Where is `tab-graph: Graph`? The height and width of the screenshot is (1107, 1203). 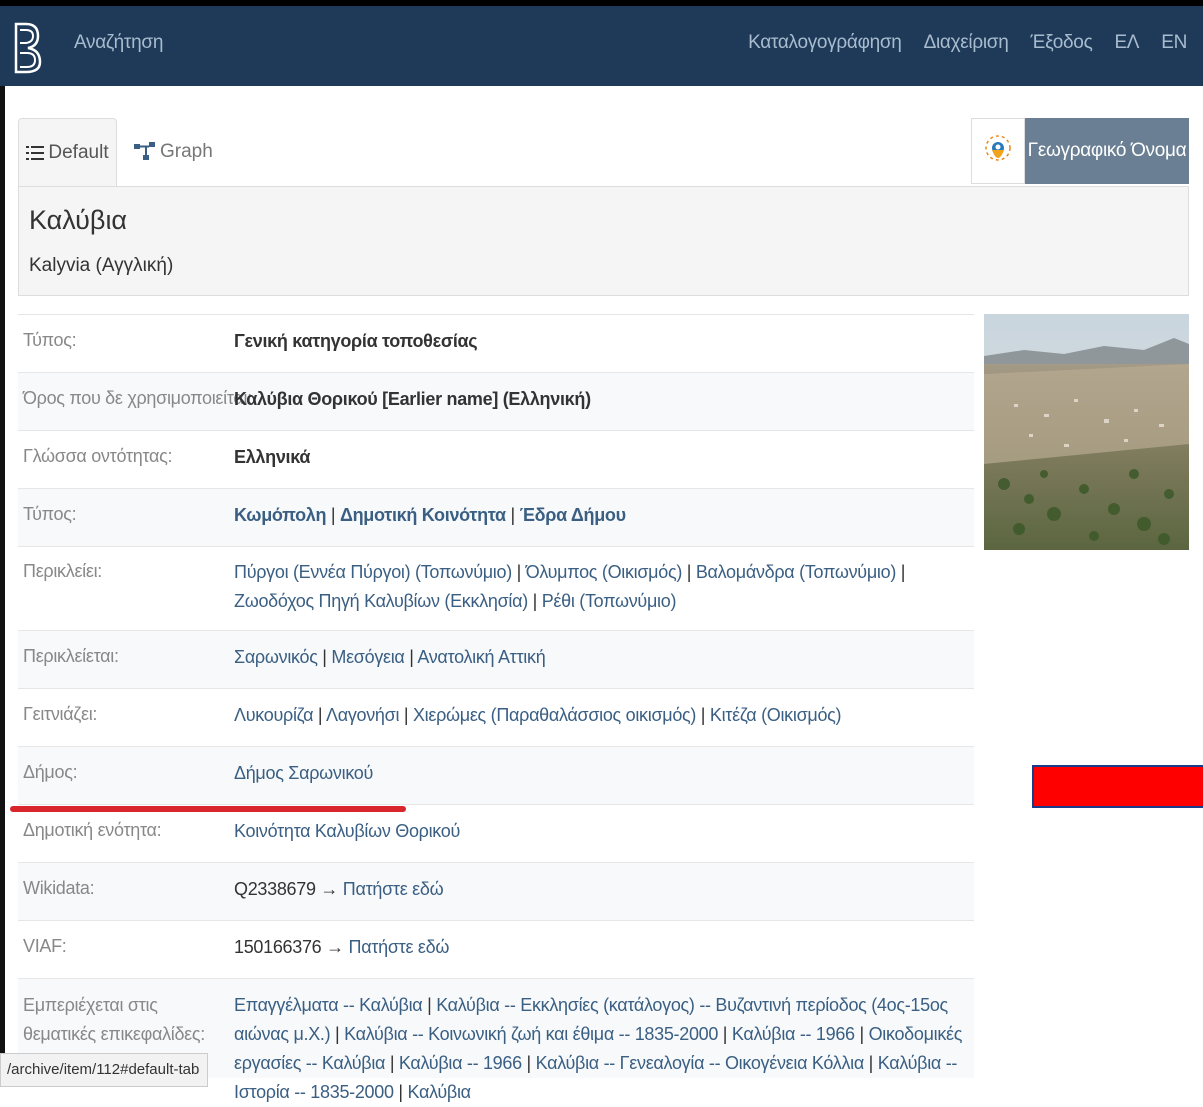
tab-graph: Graph is located at coordinates (173, 152).